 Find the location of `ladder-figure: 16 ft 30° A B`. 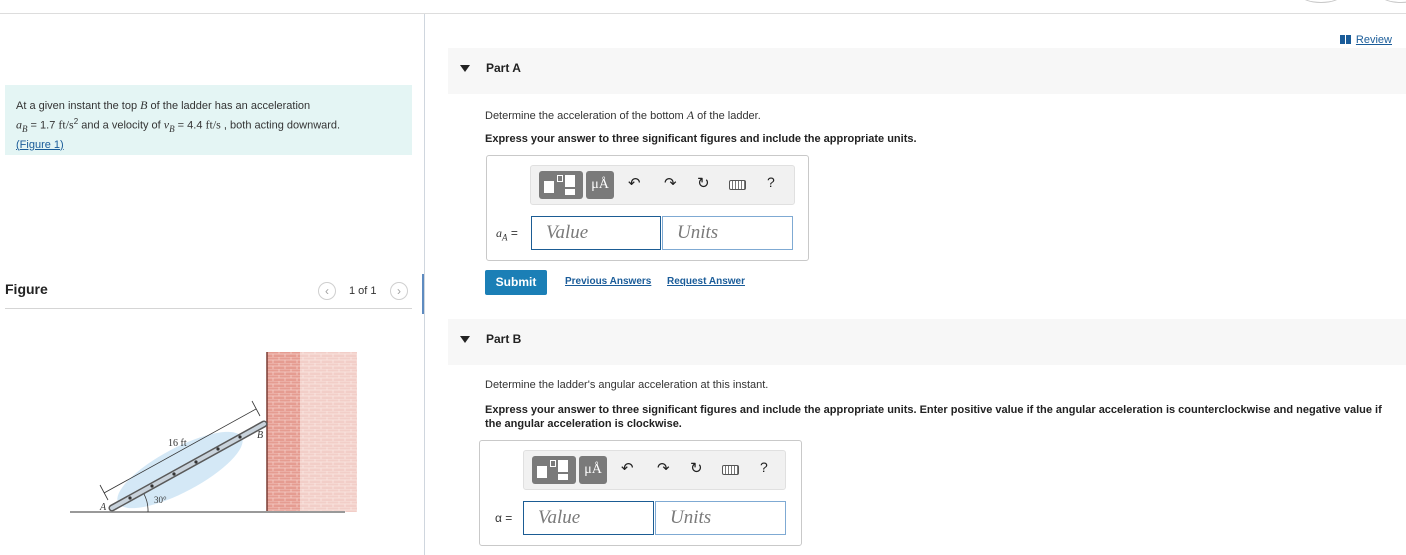

ladder-figure: 16 ft 30° A B is located at coordinates (215, 432).